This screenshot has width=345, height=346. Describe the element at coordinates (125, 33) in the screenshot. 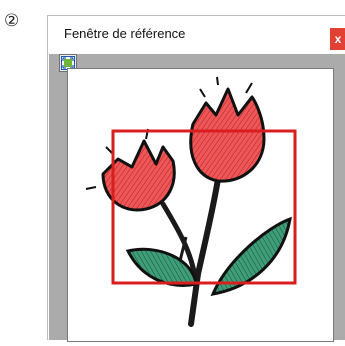

I see `window-title: Fenêtre de référence` at that location.